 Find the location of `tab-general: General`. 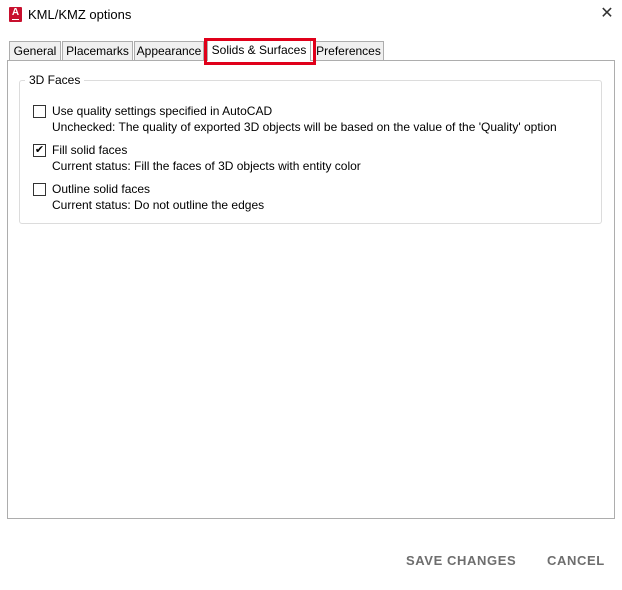

tab-general: General is located at coordinates (35, 50).